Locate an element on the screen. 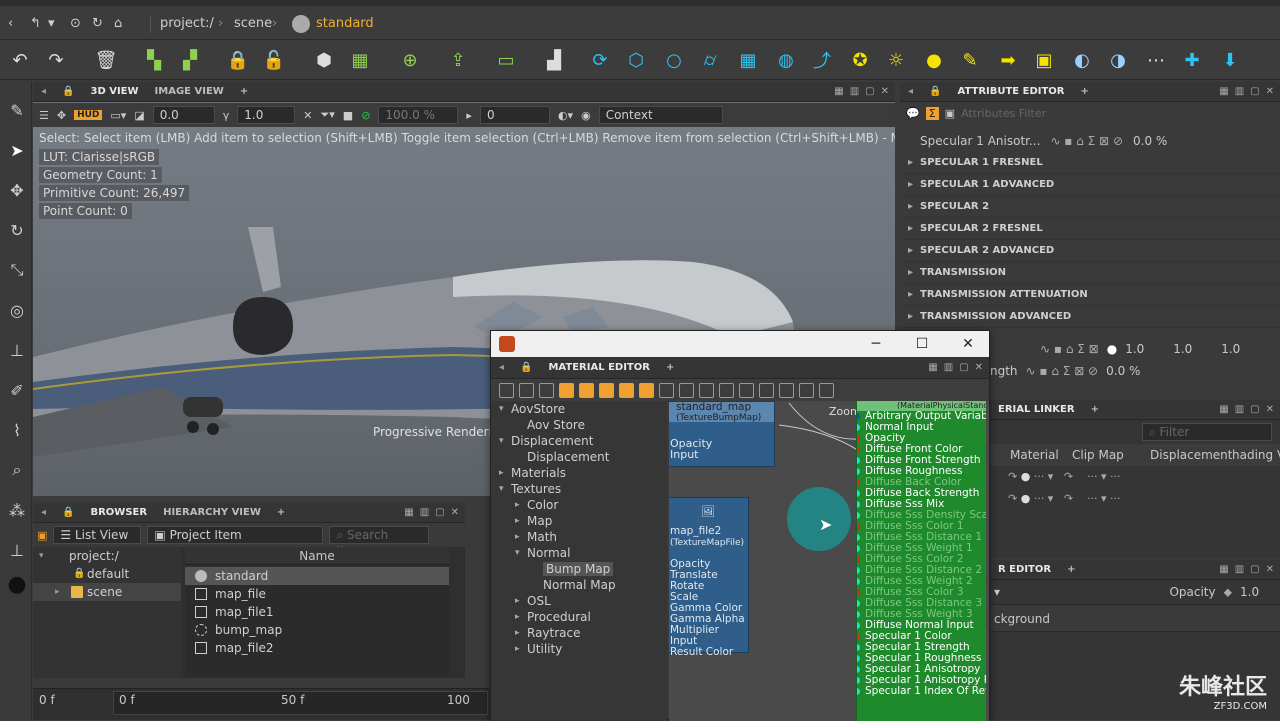 This screenshot has height=721, width=1280. section-specular-2: SPECULAR 2 is located at coordinates (1090, 207).